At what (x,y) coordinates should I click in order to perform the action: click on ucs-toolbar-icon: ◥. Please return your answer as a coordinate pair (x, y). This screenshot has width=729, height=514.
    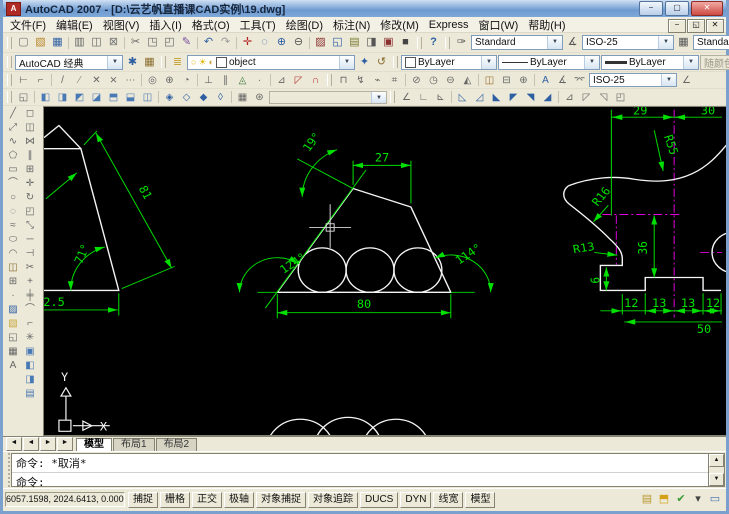
    Looking at the image, I should click on (530, 97).